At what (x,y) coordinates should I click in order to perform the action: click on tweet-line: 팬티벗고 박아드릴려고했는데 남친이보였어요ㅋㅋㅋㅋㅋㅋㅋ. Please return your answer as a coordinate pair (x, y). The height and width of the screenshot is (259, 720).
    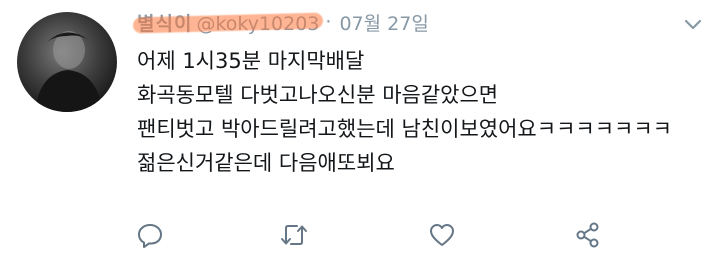
    Looking at the image, I should click on (404, 129).